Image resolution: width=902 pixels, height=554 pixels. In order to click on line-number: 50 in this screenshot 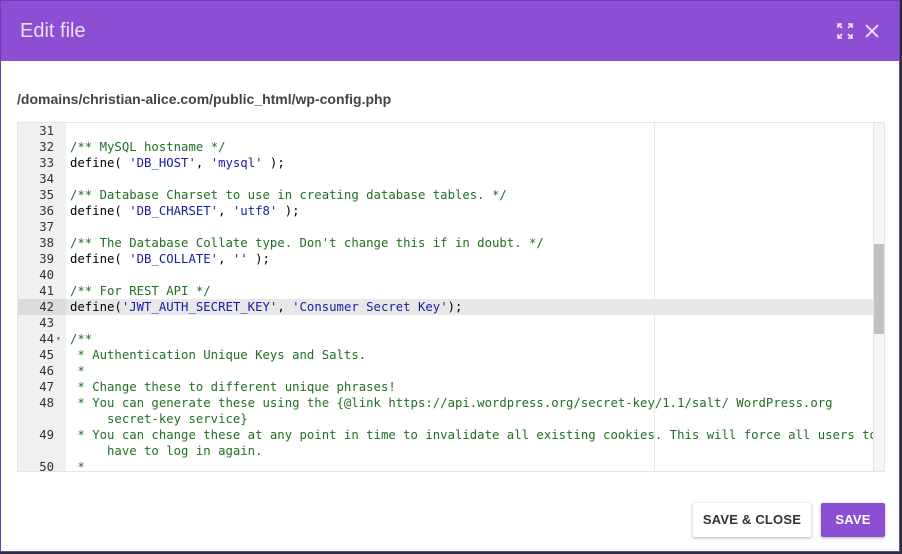, I will do `click(46, 466)`.